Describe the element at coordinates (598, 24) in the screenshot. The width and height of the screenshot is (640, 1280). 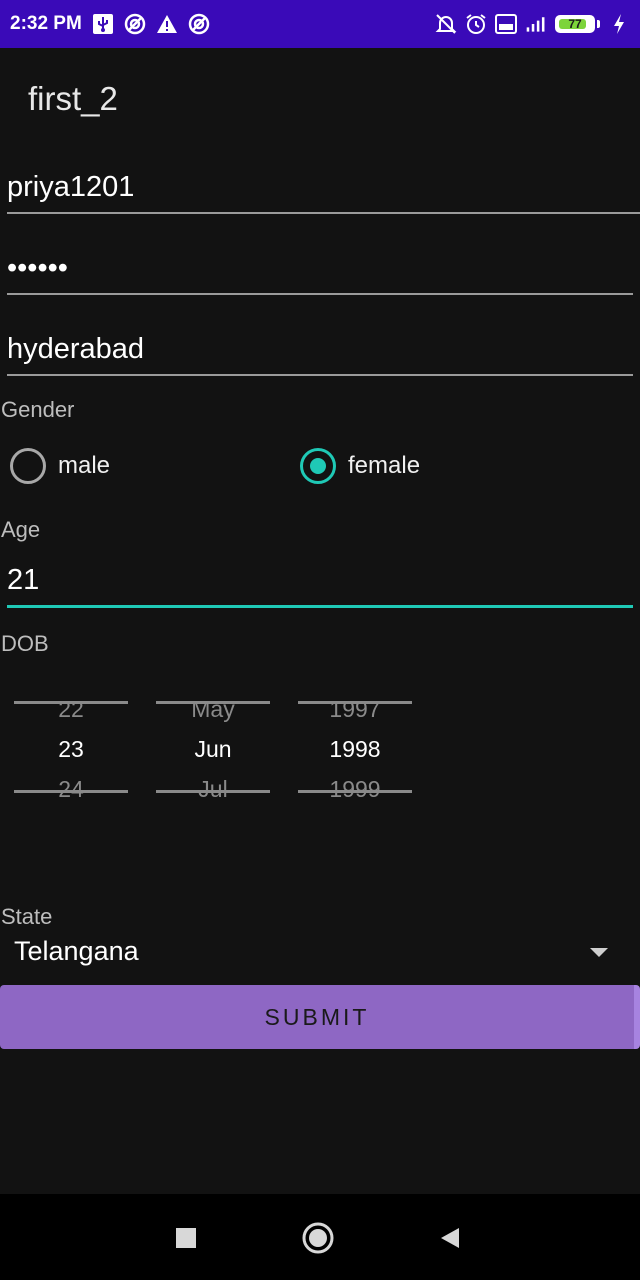
I see `battery-cap` at that location.